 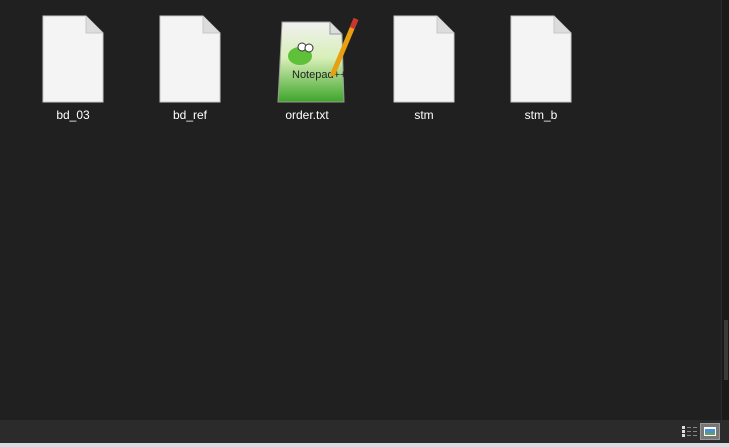 I want to click on vertical-scrollbar, so click(x=725, y=210).